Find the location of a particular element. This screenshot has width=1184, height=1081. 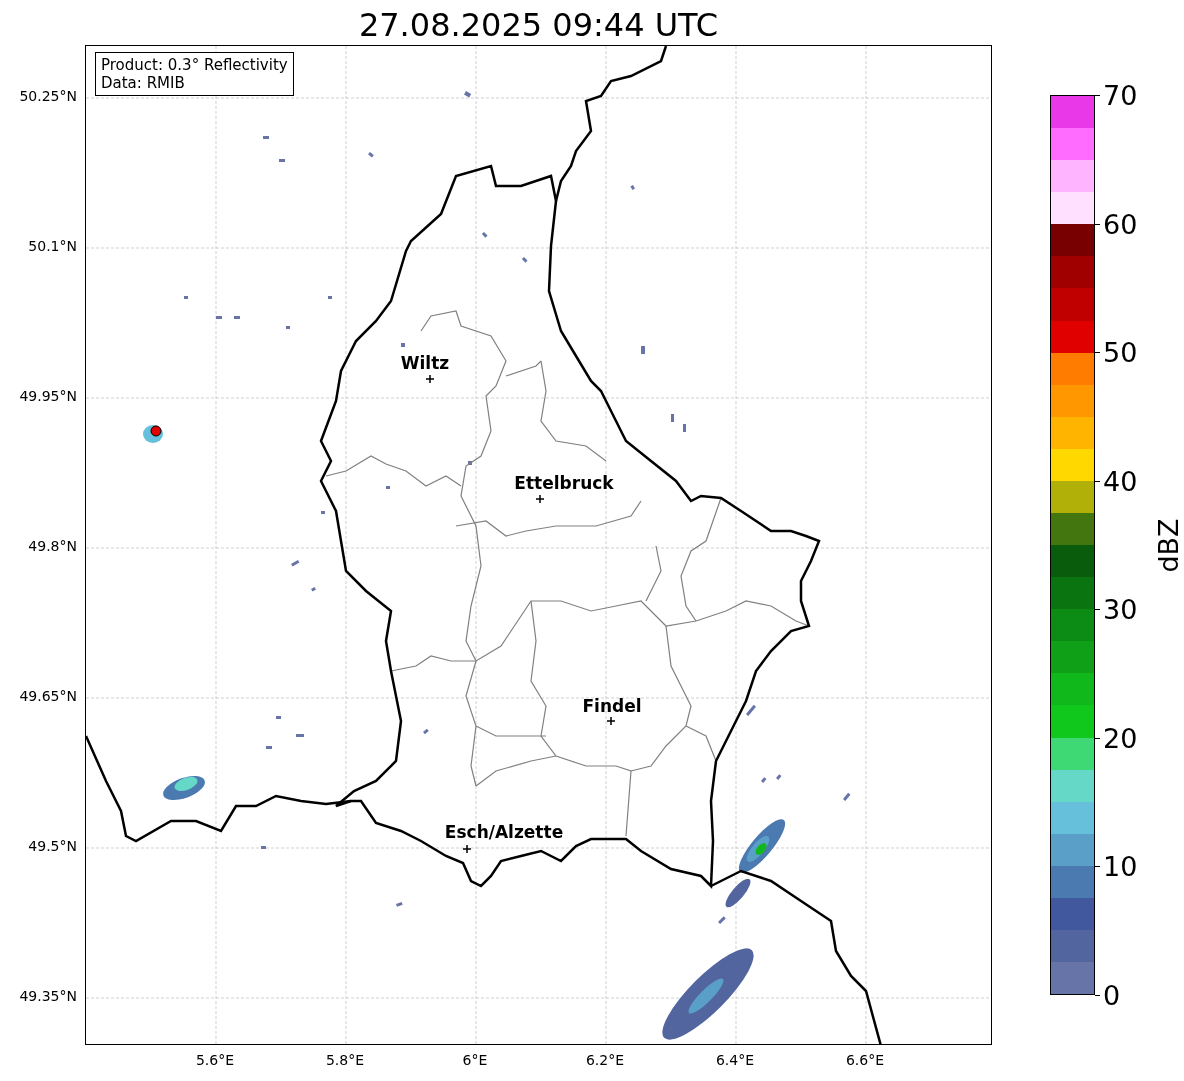

city-label: Esch/Alzette is located at coordinates (504, 832).